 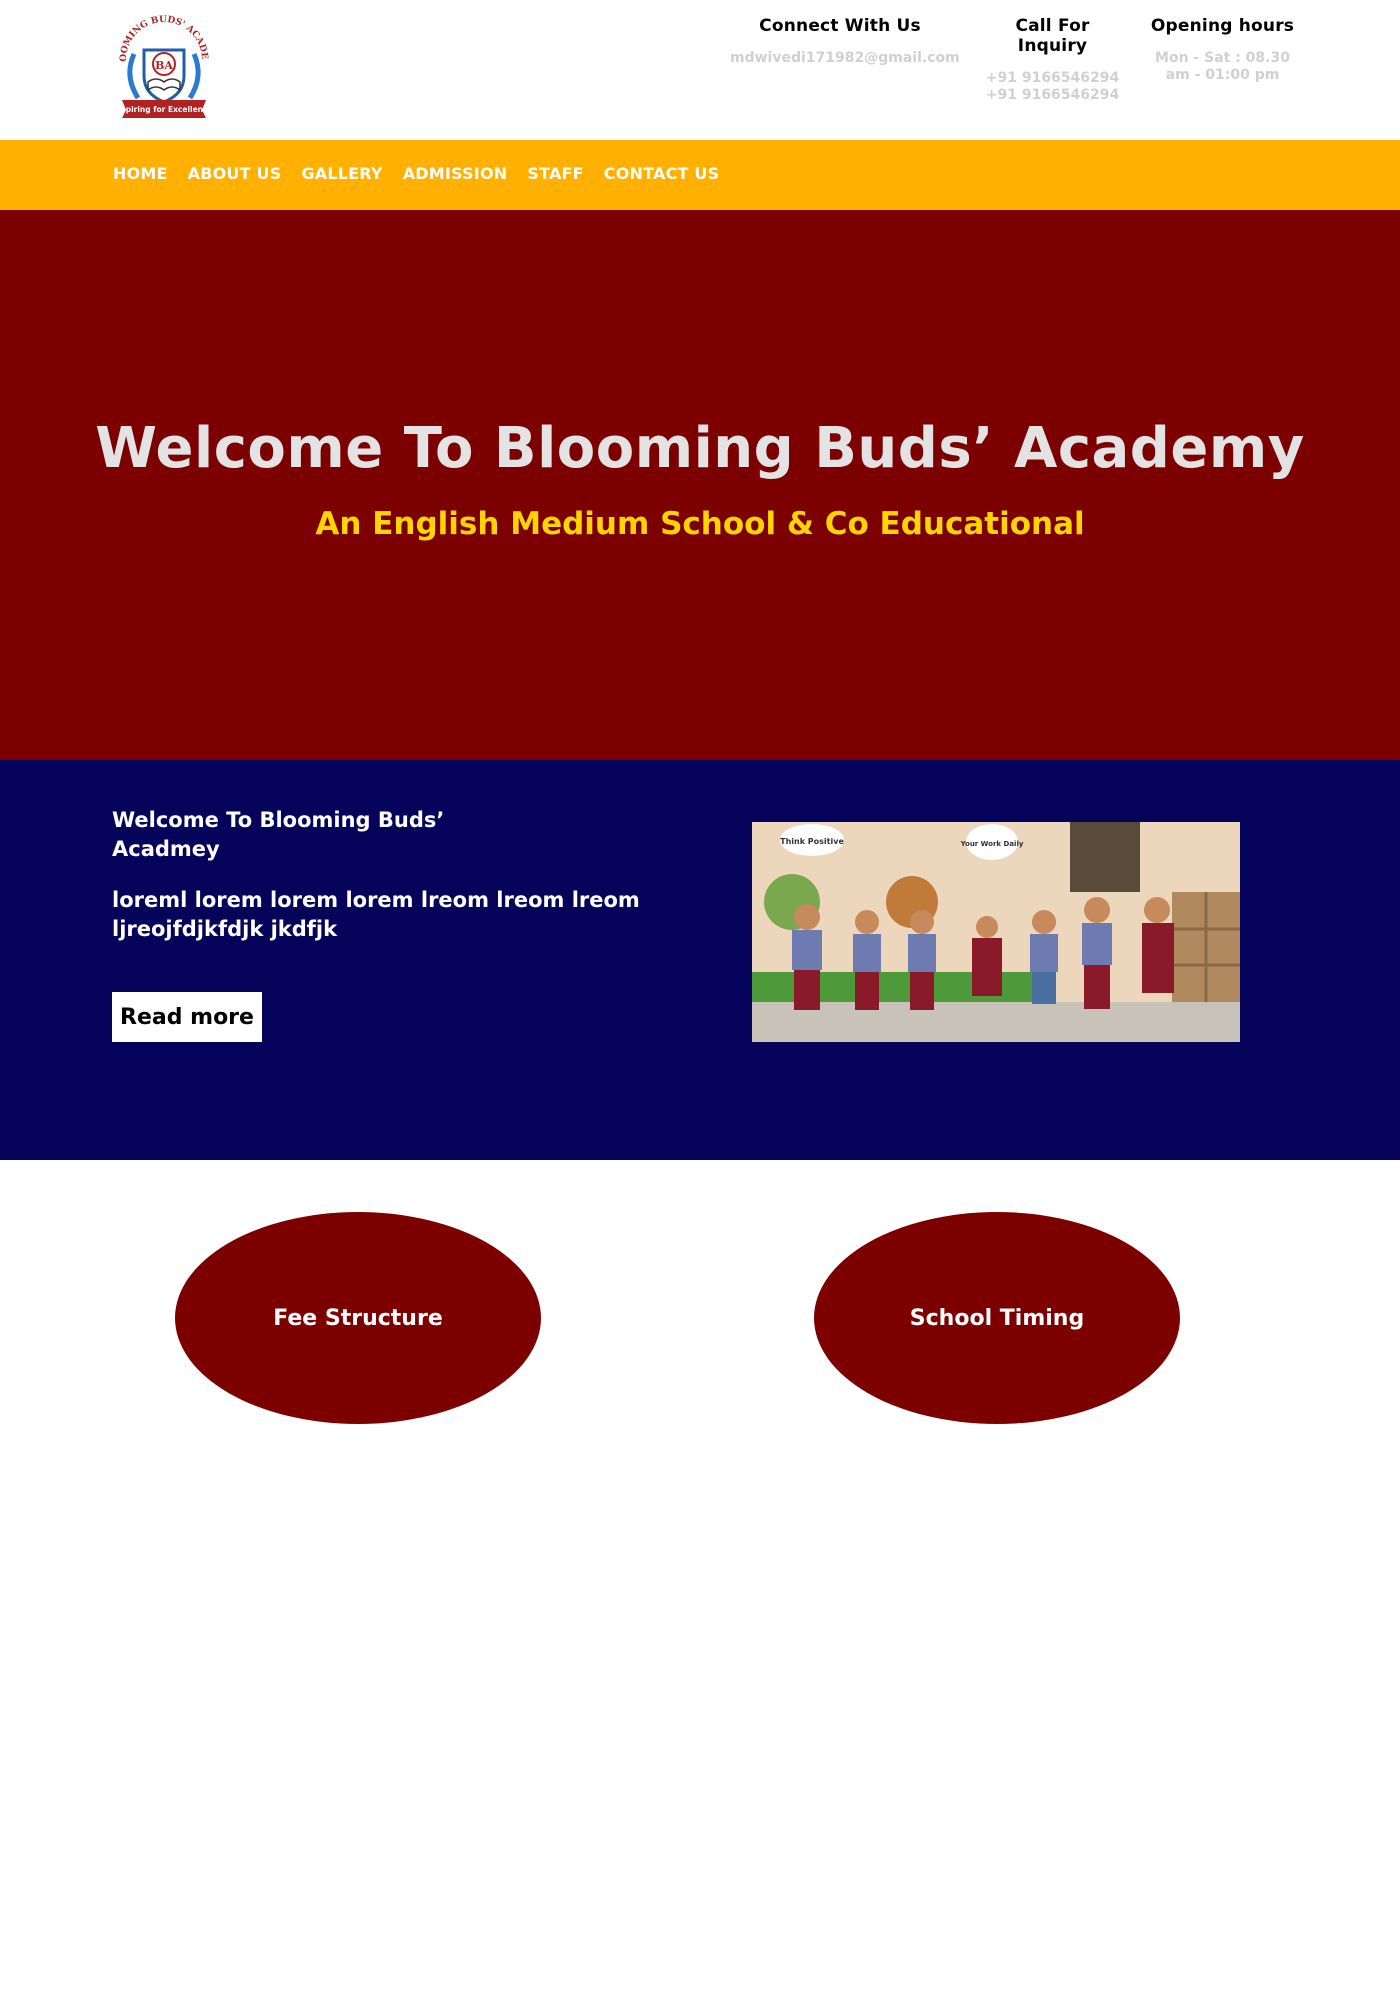 I want to click on hours-heading: Opening hours, so click(x=1222, y=26).